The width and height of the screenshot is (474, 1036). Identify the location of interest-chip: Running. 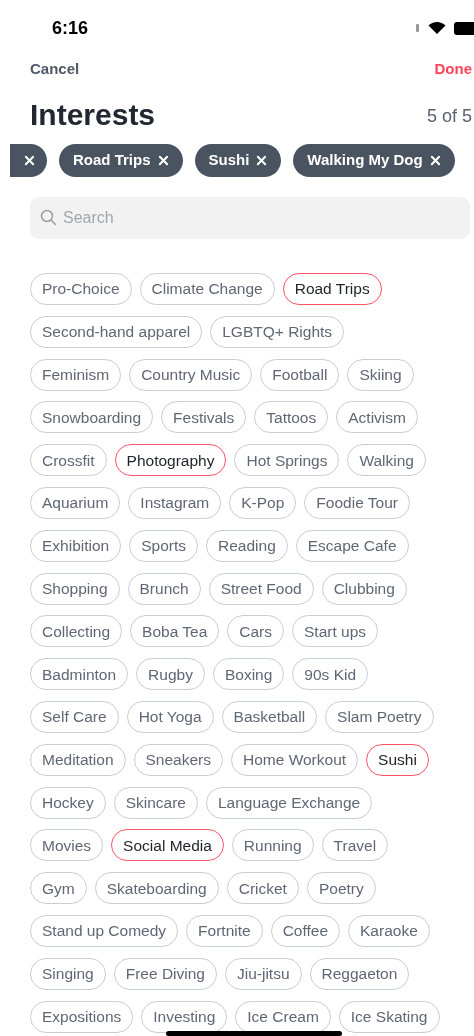
(272, 845).